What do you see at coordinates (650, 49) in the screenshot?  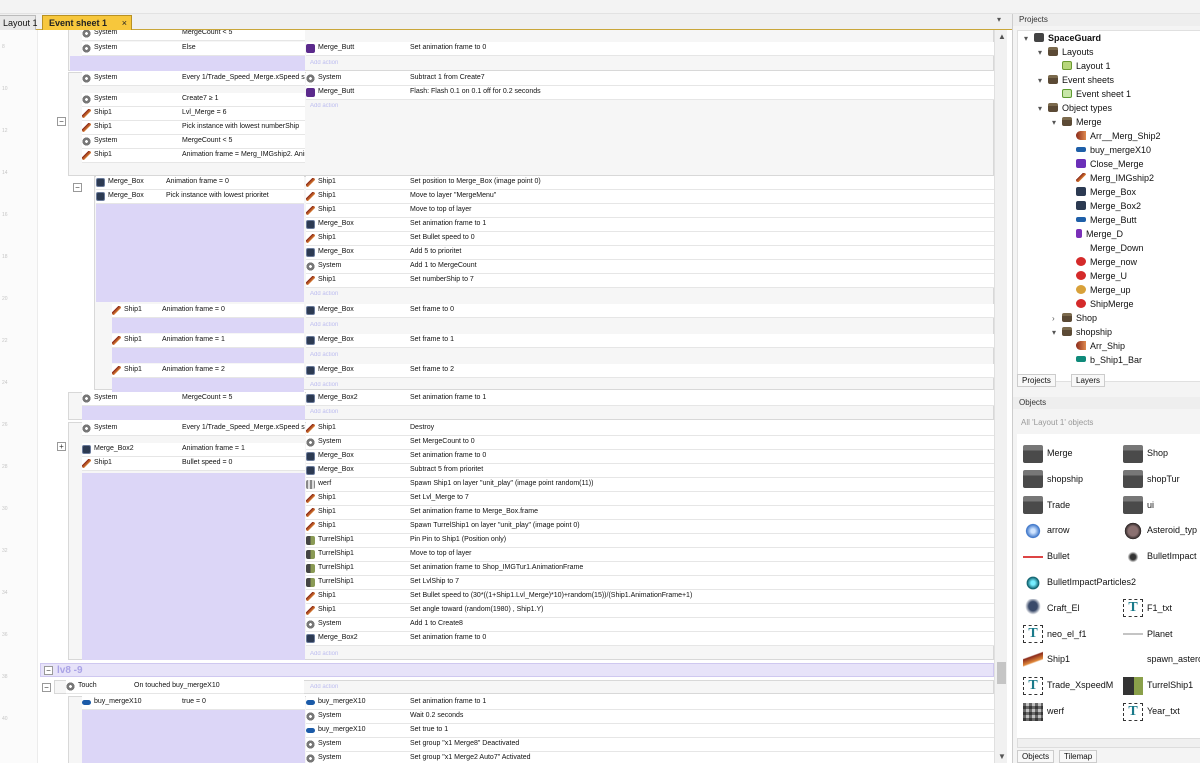 I see `action-row: Merge_Butt Set animation frame to 0` at bounding box center [650, 49].